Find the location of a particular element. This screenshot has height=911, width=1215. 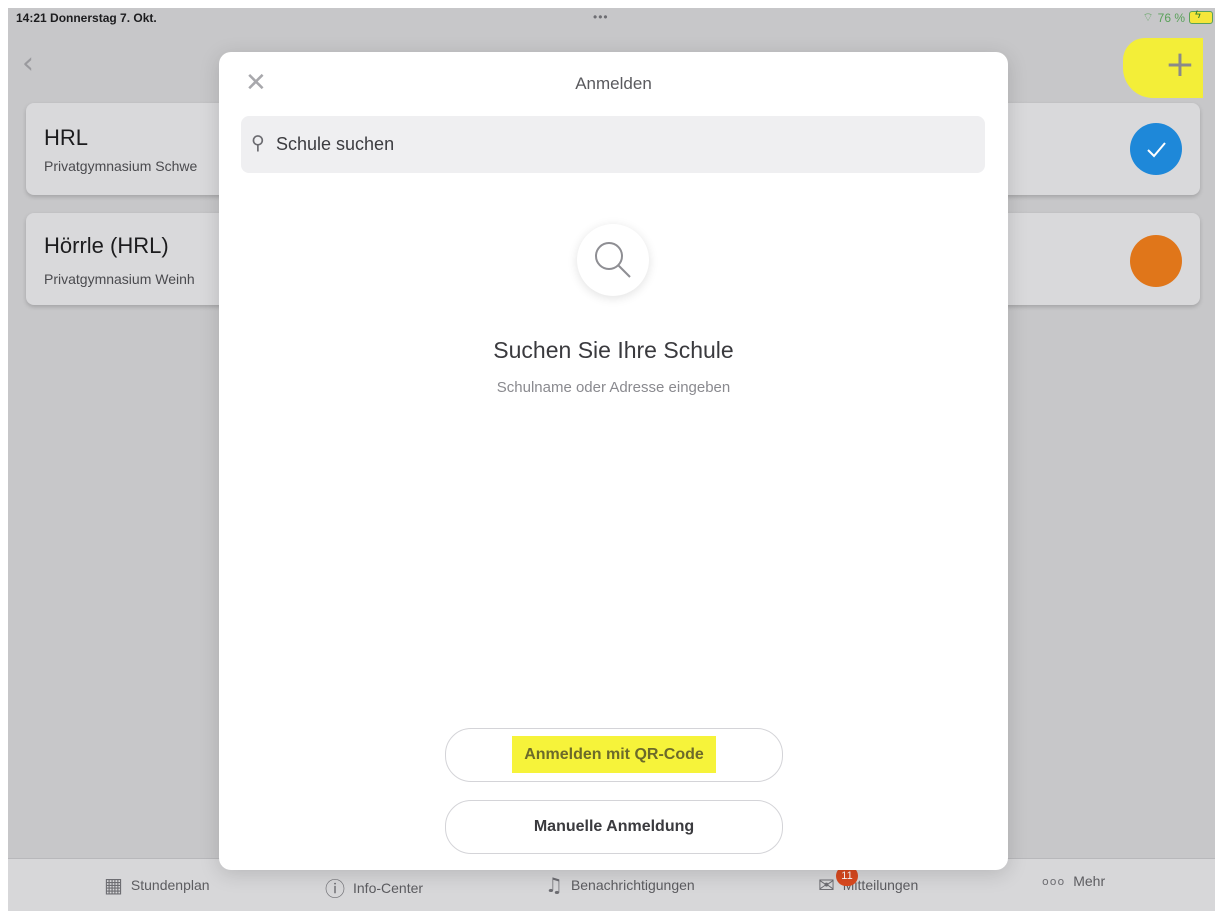

add-profile-button: + is located at coordinates (1163, 68).